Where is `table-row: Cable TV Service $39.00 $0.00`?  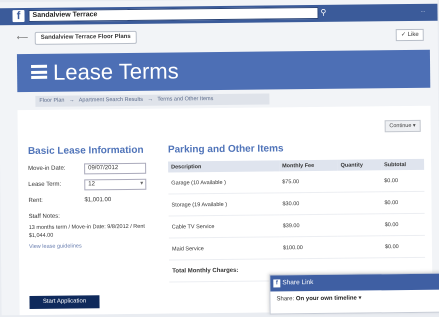 table-row: Cable TV Service $39.00 $0.00 is located at coordinates (296, 226).